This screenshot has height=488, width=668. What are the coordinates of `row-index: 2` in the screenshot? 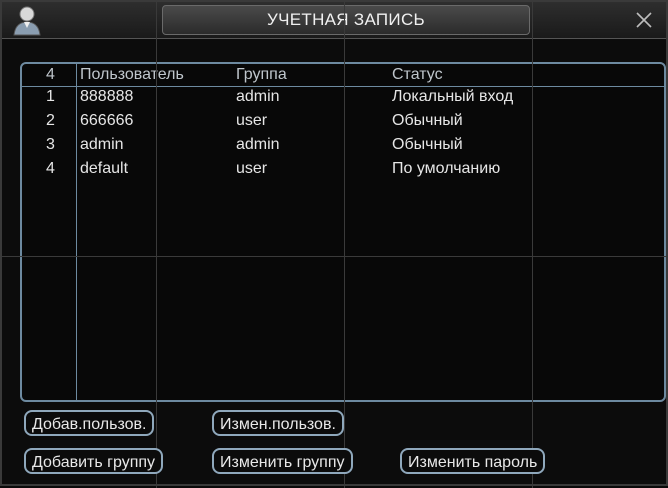 It's located at (50, 120).